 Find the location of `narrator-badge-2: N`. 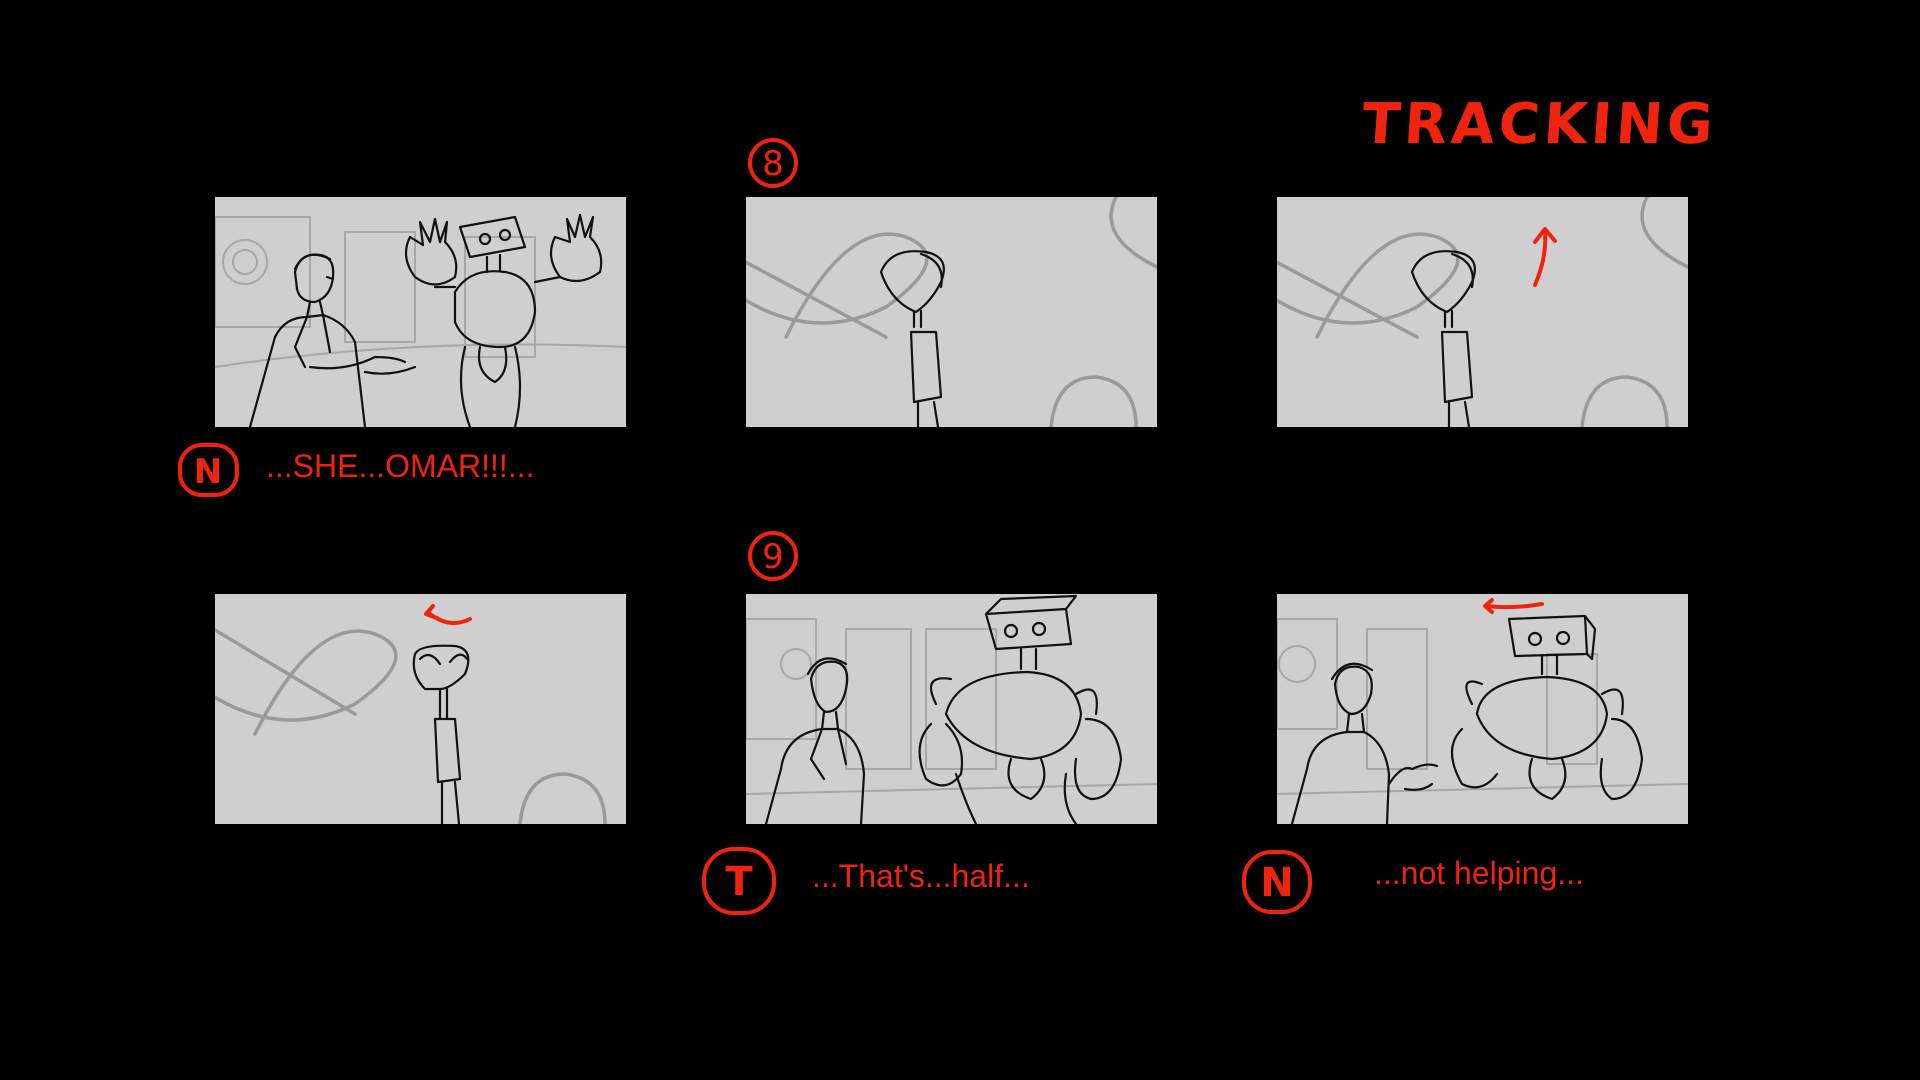

narrator-badge-2: N is located at coordinates (1277, 882).